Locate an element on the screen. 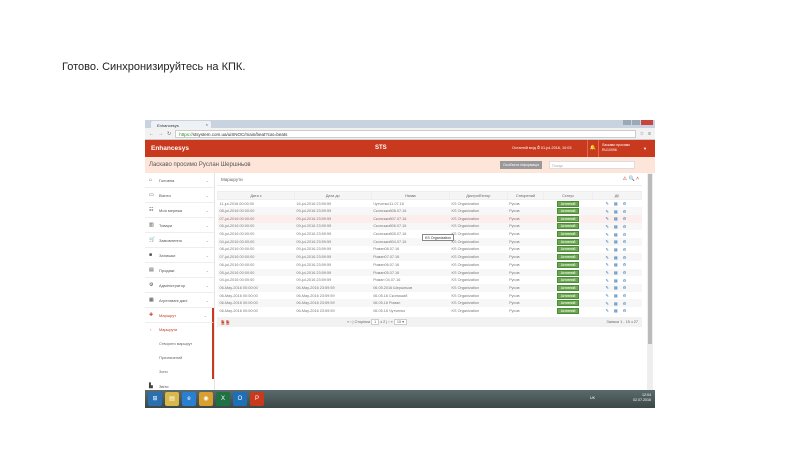 The height and width of the screenshot is (450, 800). sidebar-item: ■ Залишки ⌄ is located at coordinates (179, 255).